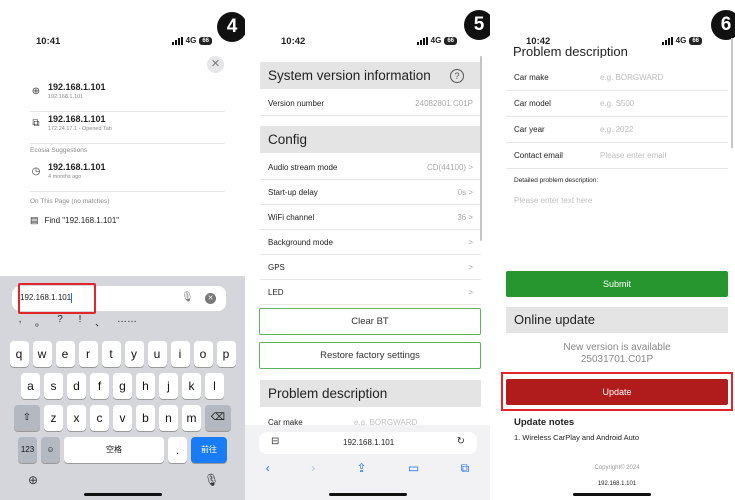 This screenshot has height=500, width=735. Describe the element at coordinates (50, 450) in the screenshot. I see `emoji-icon: ☺` at that location.